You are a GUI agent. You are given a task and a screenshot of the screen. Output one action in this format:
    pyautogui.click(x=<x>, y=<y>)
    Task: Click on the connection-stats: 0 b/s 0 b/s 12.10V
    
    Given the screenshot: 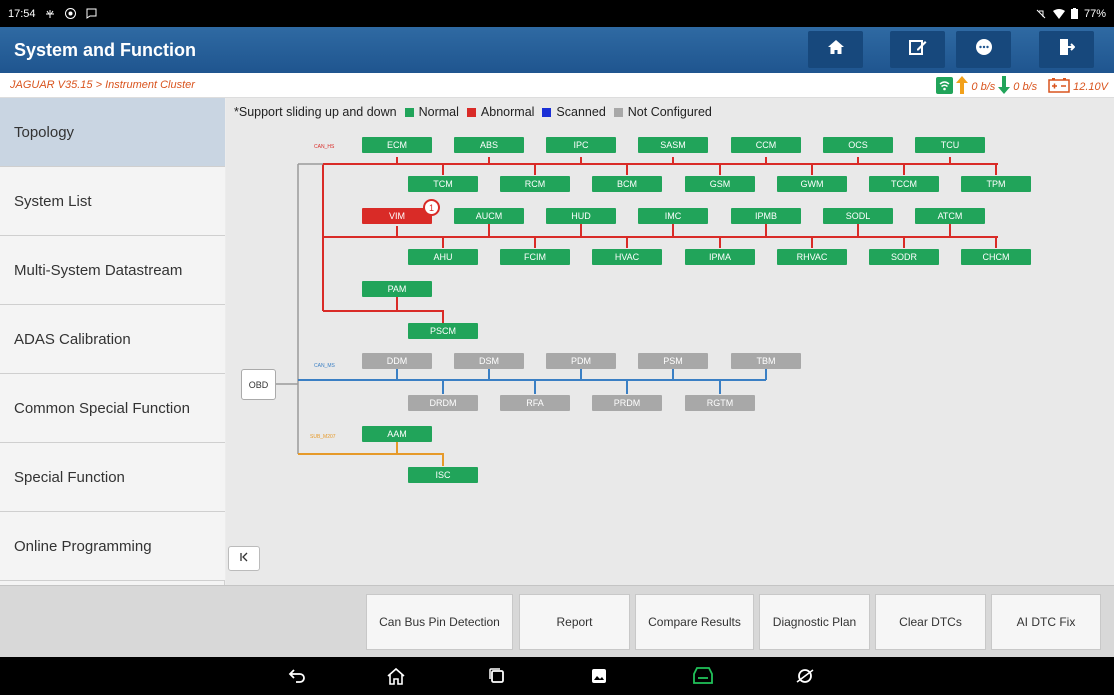 What is the action you would take?
    pyautogui.click(x=1022, y=86)
    